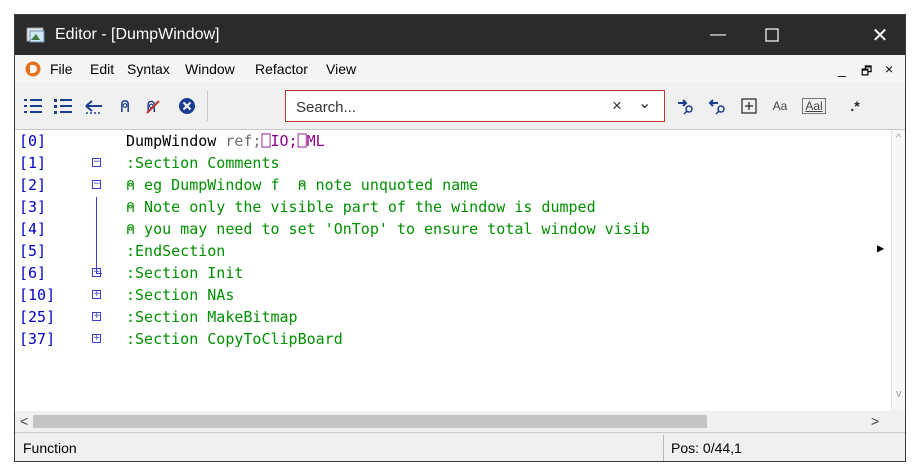 This screenshot has height=474, width=922. I want to click on code-text: ⍝ eg DumpWindow f ⍝ note unquoted name, so click(302, 185).